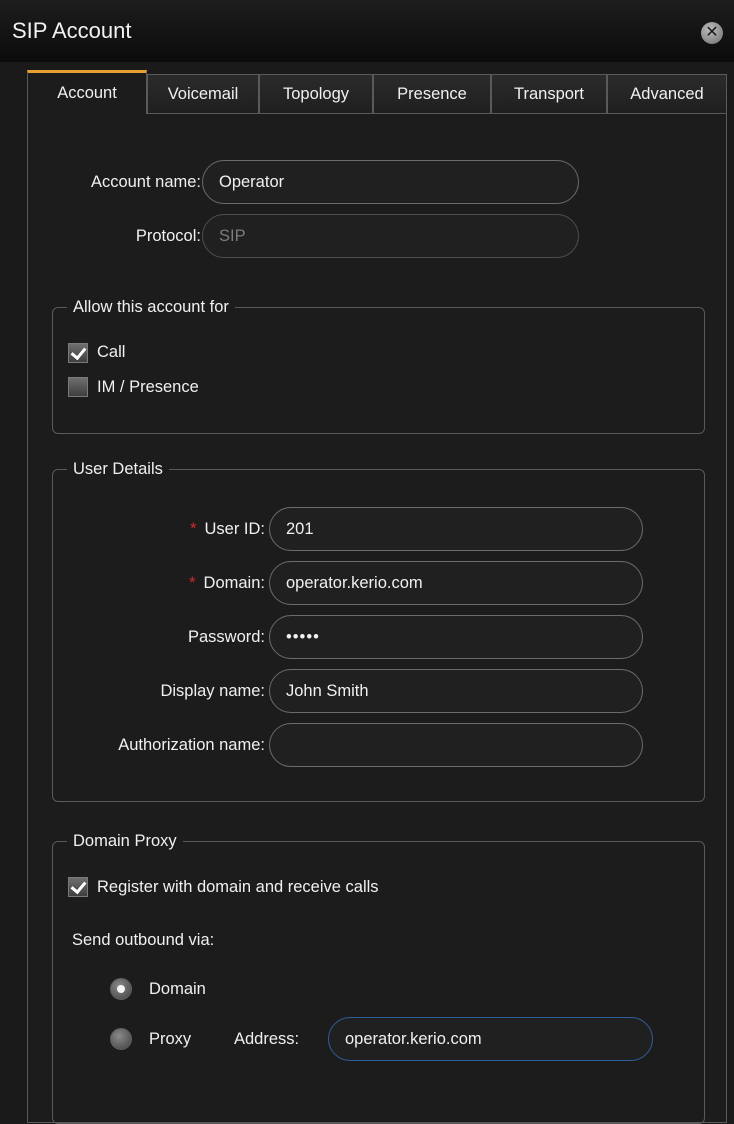 The height and width of the screenshot is (1124, 734). What do you see at coordinates (238, 887) in the screenshot?
I see `register-label: Register with domain and receive calls` at bounding box center [238, 887].